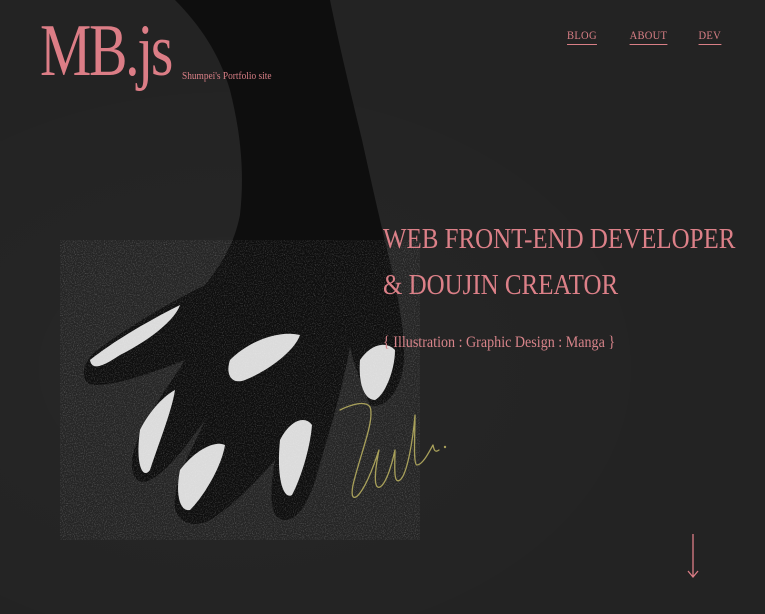 The height and width of the screenshot is (614, 765). Describe the element at coordinates (559, 239) in the screenshot. I see `hero-line-1: WEB FRONT-END DEVELOPER` at that location.